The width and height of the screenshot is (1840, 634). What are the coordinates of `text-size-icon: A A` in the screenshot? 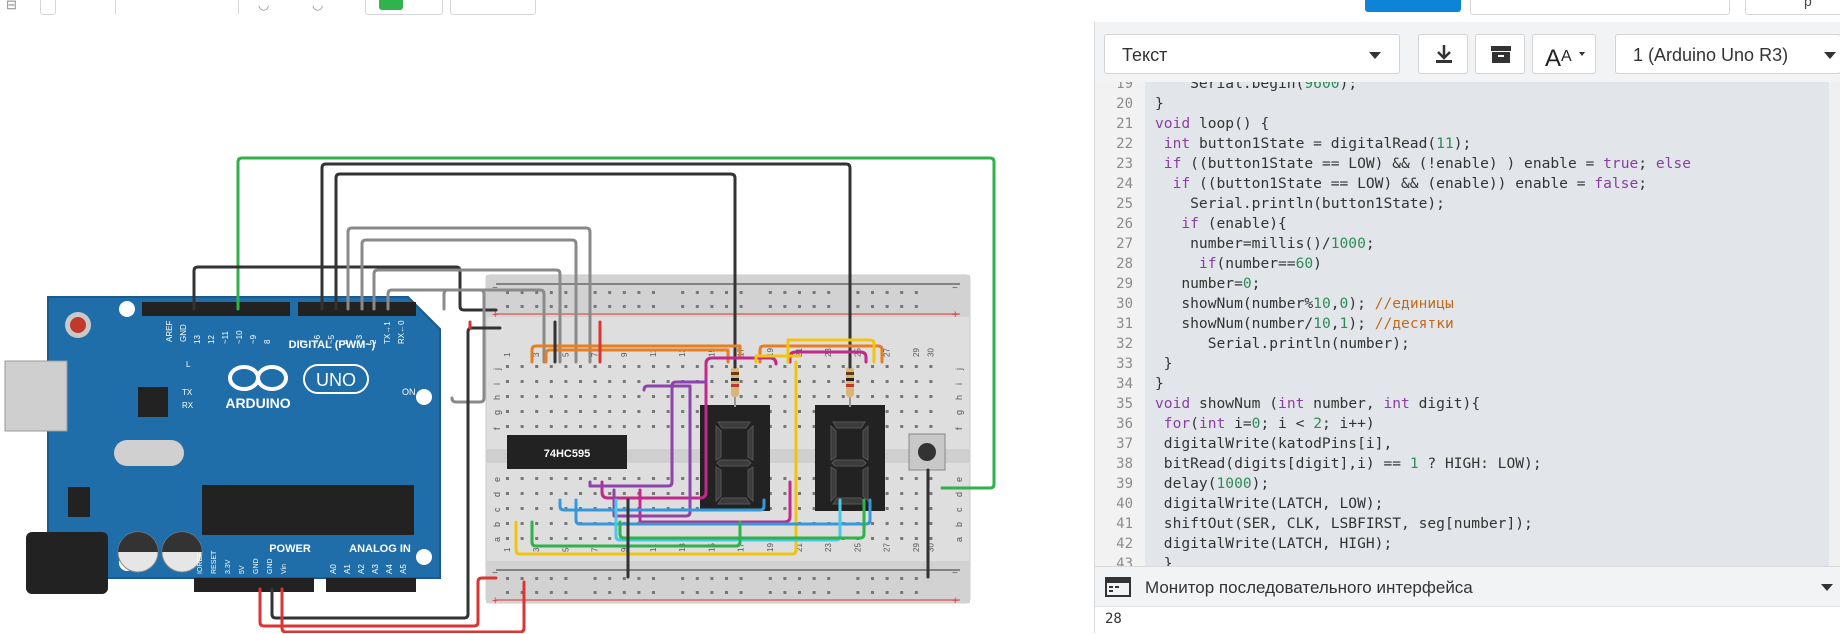 It's located at (1565, 58).